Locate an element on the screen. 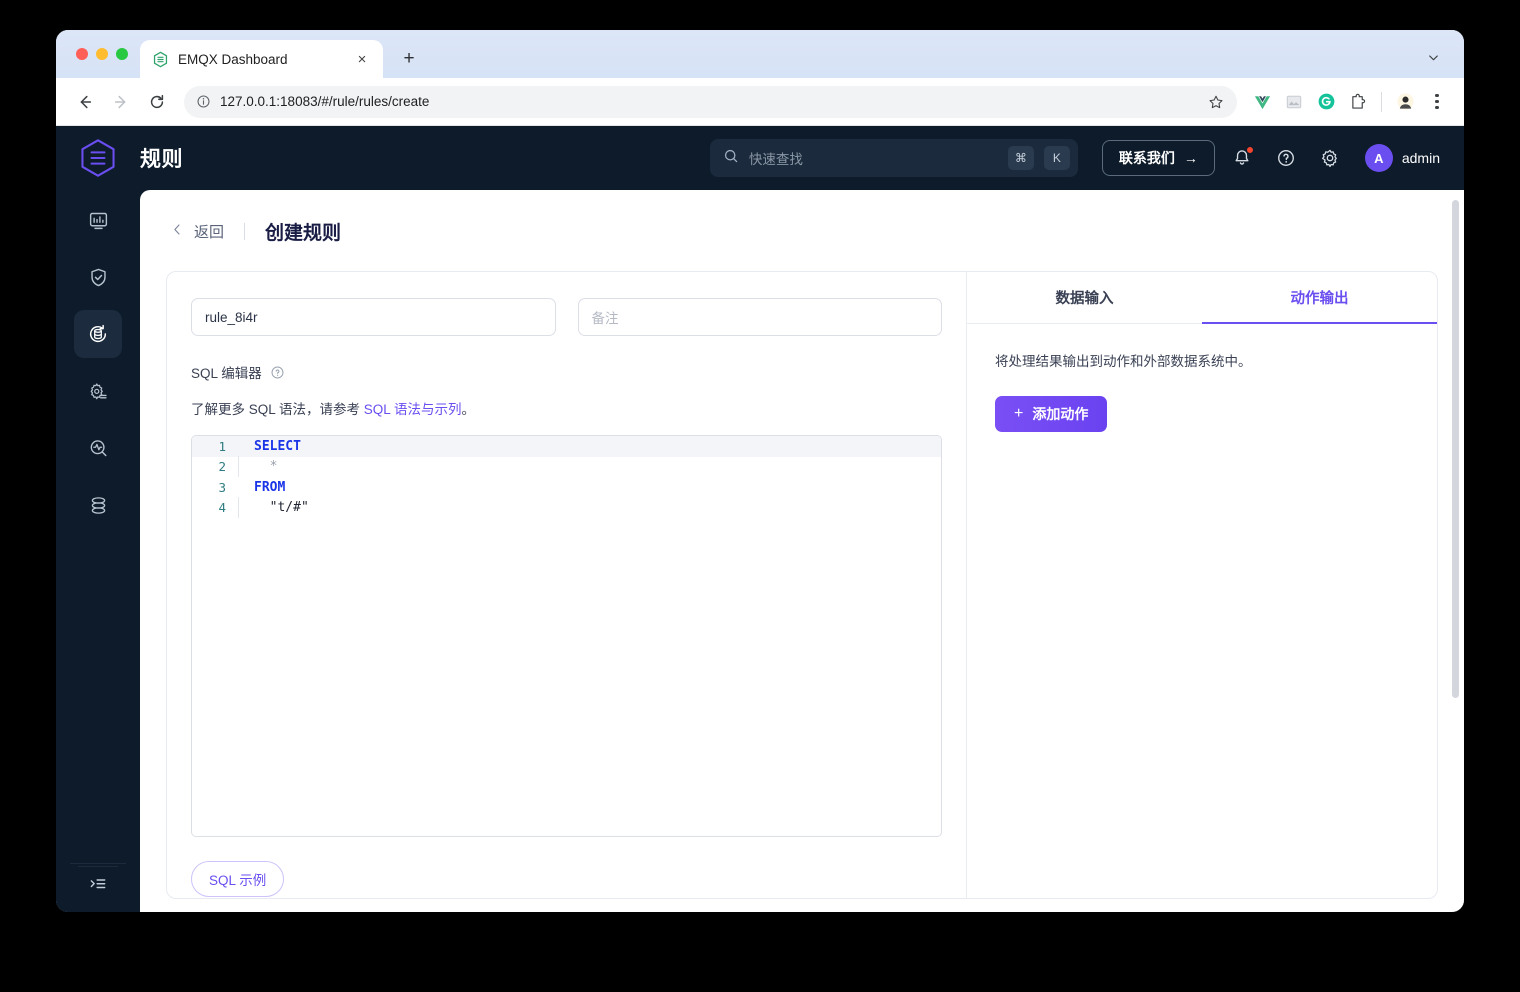 The height and width of the screenshot is (992, 1520). search-icon is located at coordinates (731, 158).